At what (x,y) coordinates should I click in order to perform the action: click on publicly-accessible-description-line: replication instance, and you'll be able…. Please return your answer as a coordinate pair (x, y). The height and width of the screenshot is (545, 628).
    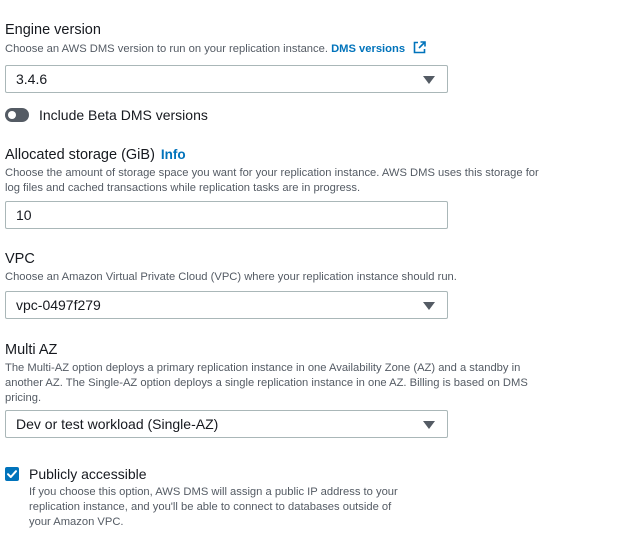
    Looking at the image, I should click on (210, 507).